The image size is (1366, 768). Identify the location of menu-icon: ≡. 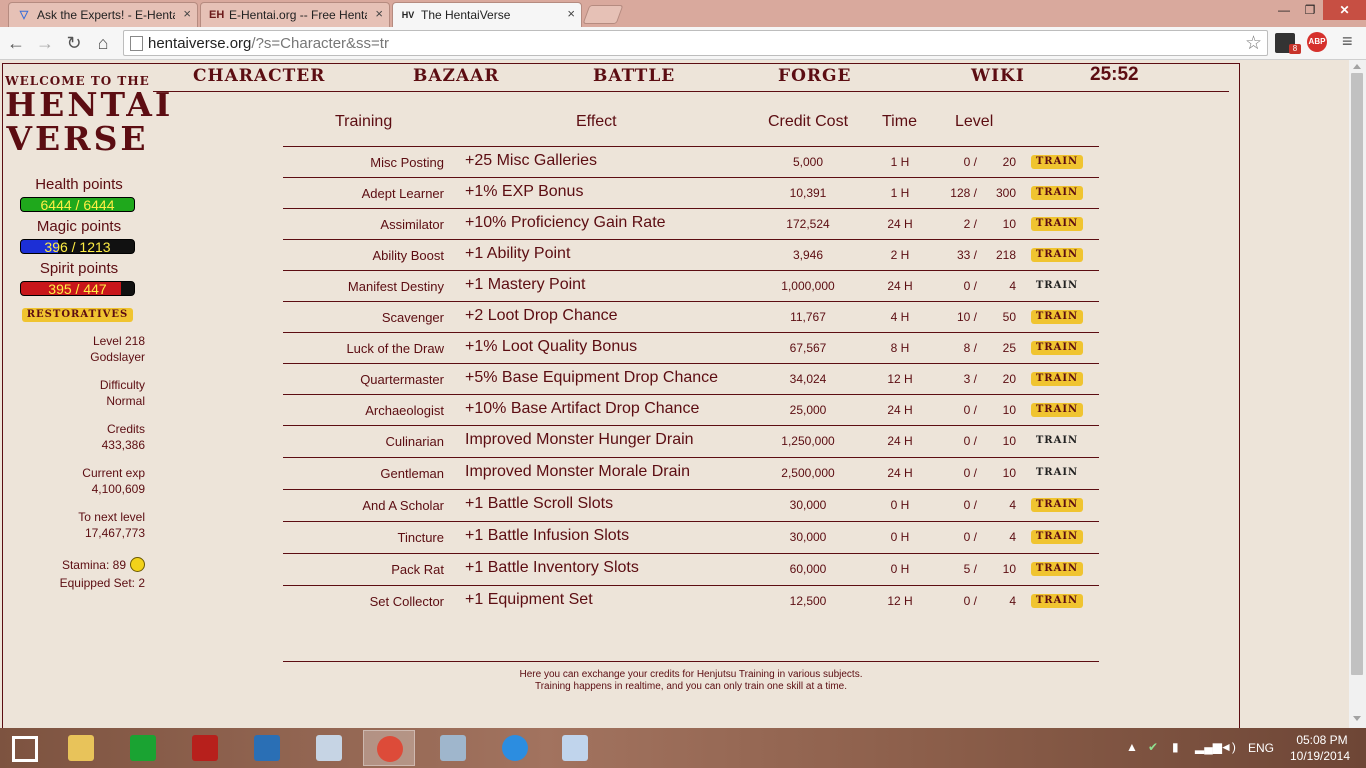
(1347, 41).